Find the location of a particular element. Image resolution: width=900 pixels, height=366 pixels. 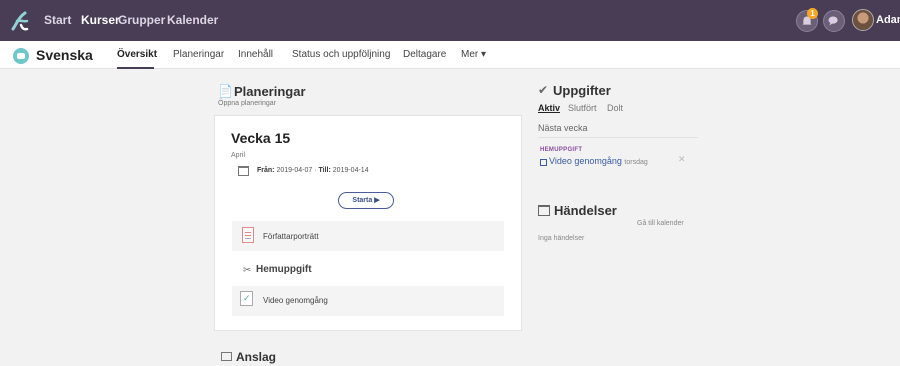

tab-innehall: Innehåll is located at coordinates (255, 55).